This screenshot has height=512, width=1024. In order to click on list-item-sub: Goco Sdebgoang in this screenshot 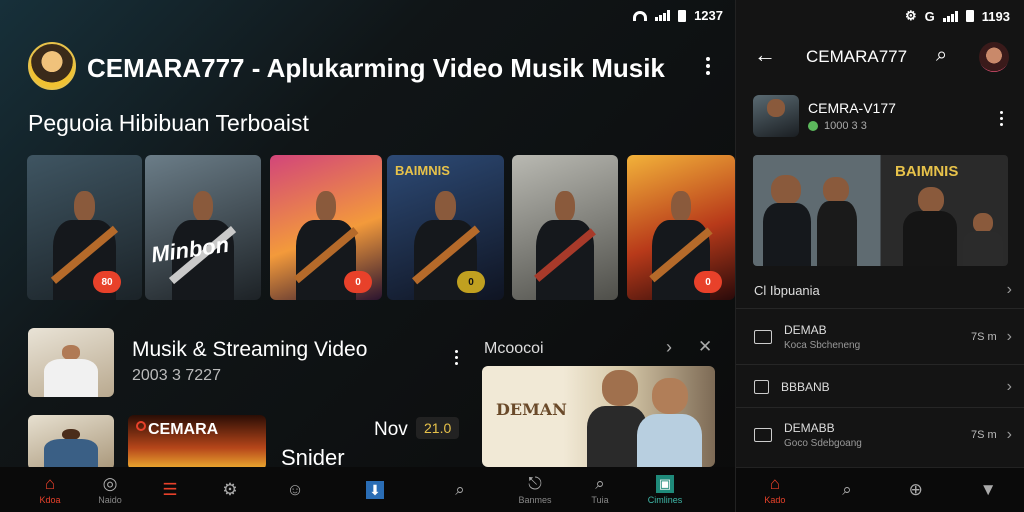, I will do `click(823, 443)`.